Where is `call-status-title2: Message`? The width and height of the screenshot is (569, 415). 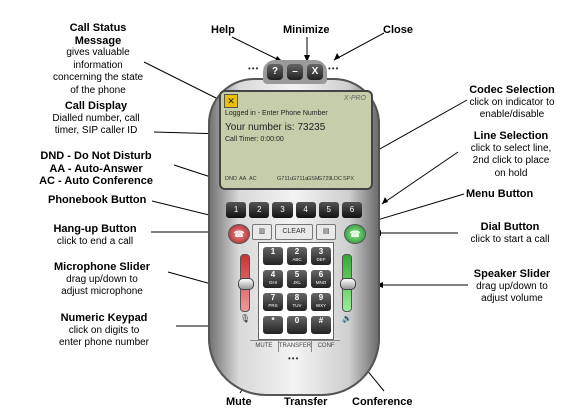
call-status-title2: Message is located at coordinates (98, 40).